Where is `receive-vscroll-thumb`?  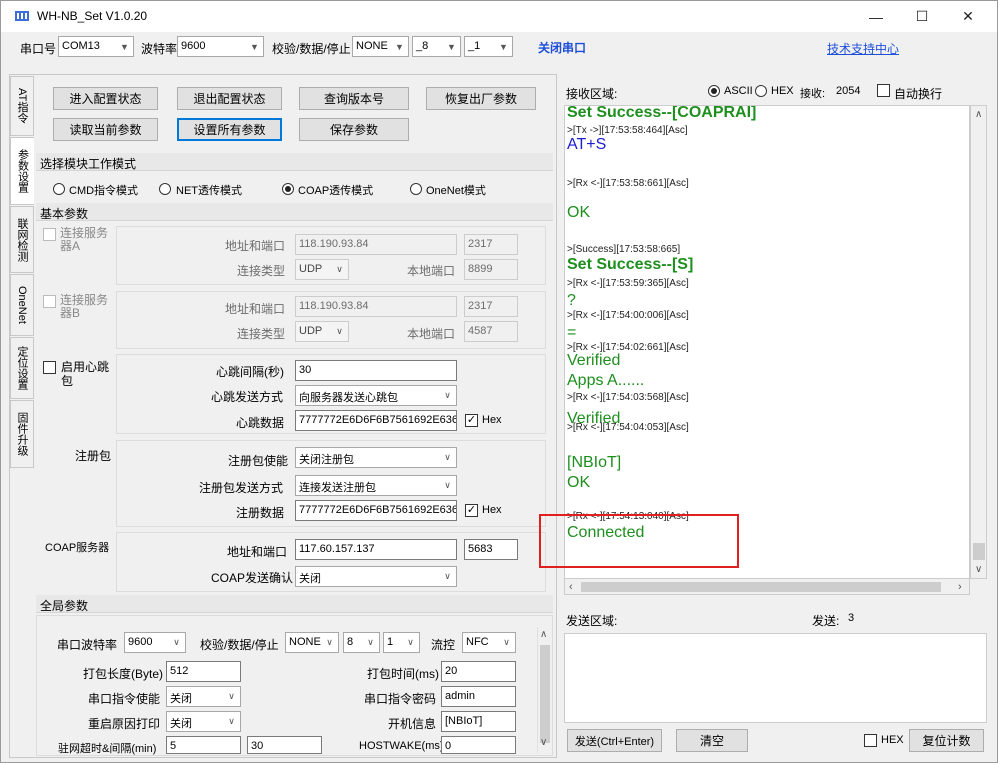
receive-vscroll-thumb is located at coordinates (979, 551).